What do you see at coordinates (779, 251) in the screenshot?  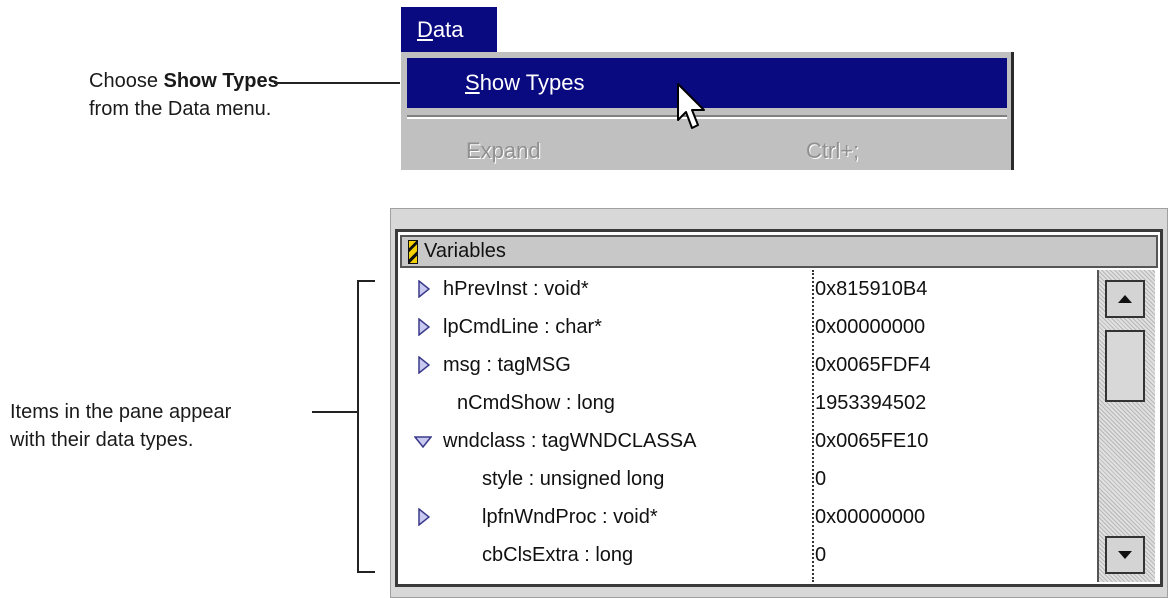 I see `variables-pane-header: Variables` at bounding box center [779, 251].